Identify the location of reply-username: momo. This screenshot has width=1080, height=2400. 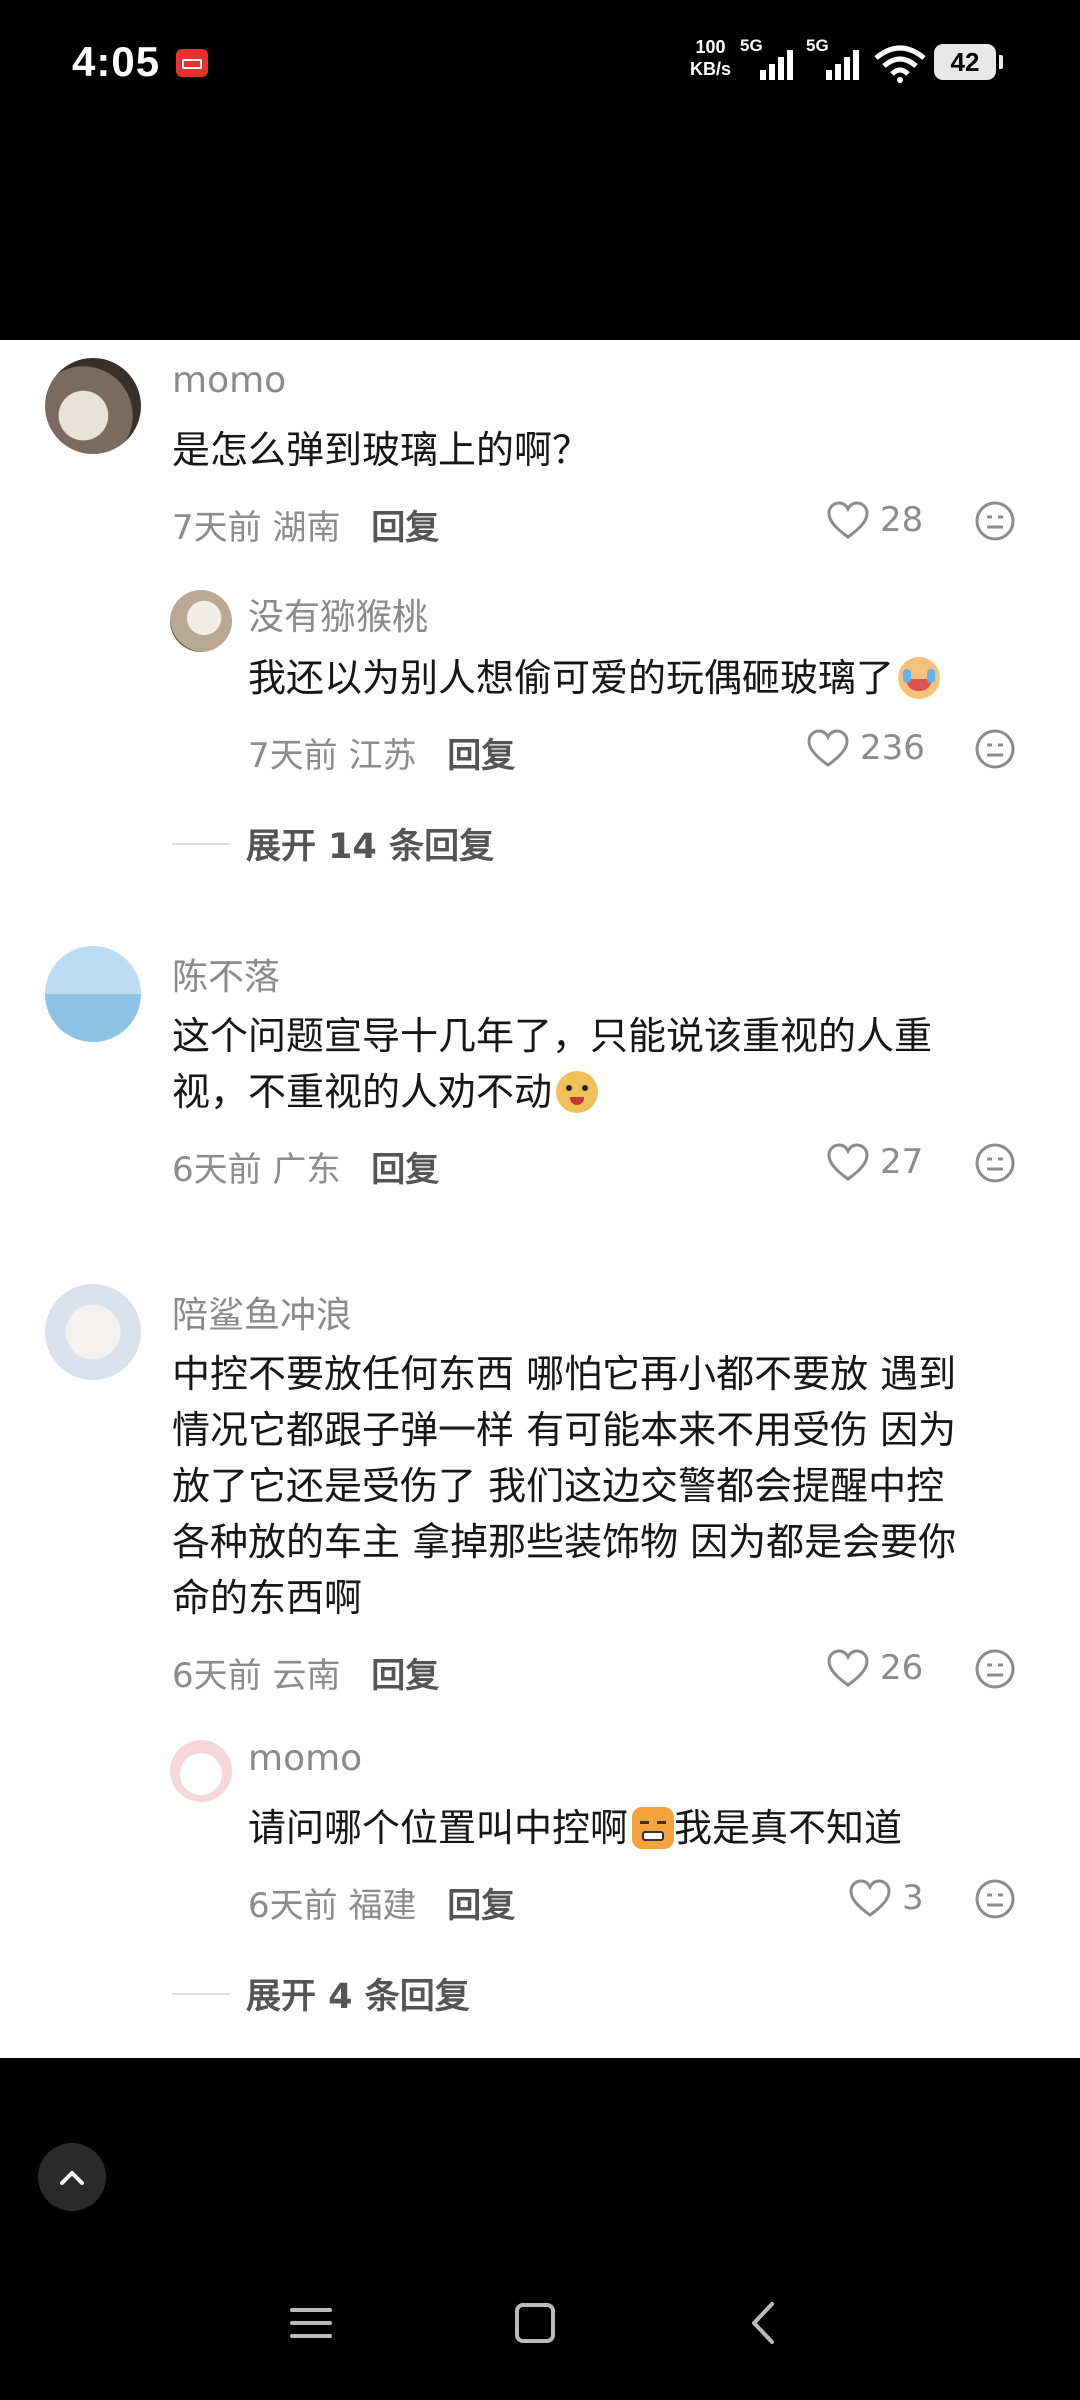
(305, 1758).